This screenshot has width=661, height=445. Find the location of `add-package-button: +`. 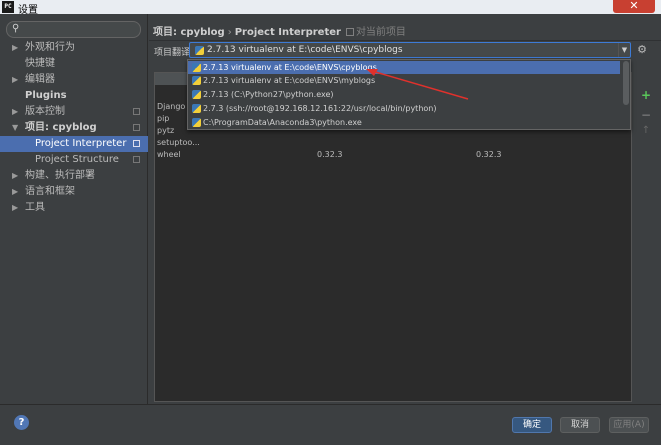

add-package-button: + is located at coordinates (646, 95).